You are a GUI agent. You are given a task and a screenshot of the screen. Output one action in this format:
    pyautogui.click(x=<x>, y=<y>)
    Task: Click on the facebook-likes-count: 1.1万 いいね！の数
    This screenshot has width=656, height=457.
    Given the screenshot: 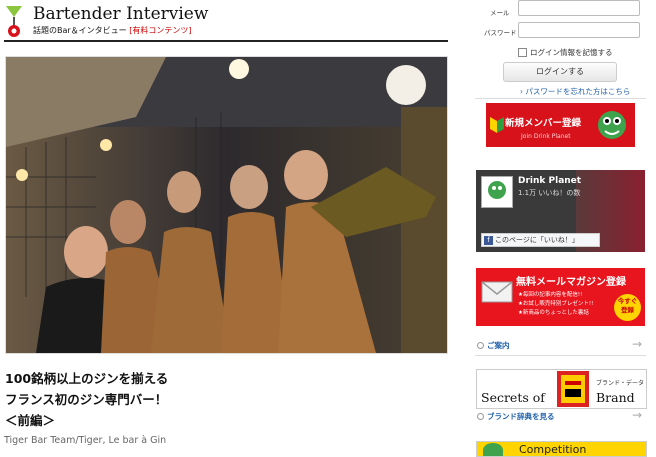 What is the action you would take?
    pyautogui.click(x=549, y=193)
    